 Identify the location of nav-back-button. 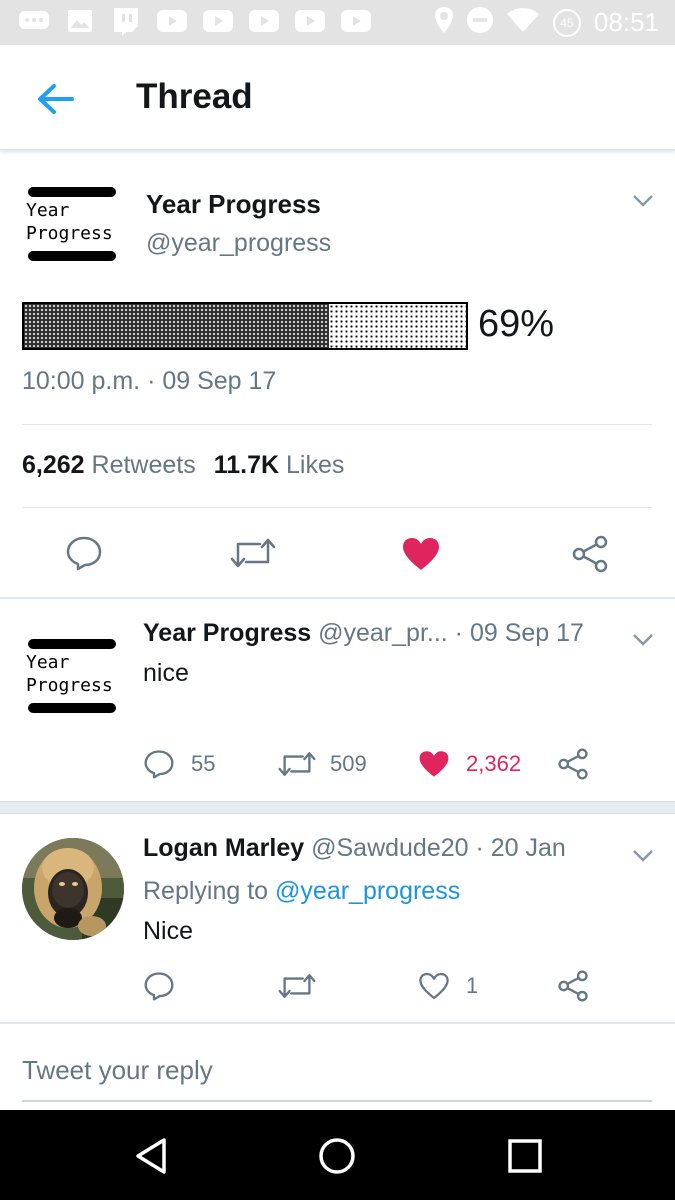
(152, 1156).